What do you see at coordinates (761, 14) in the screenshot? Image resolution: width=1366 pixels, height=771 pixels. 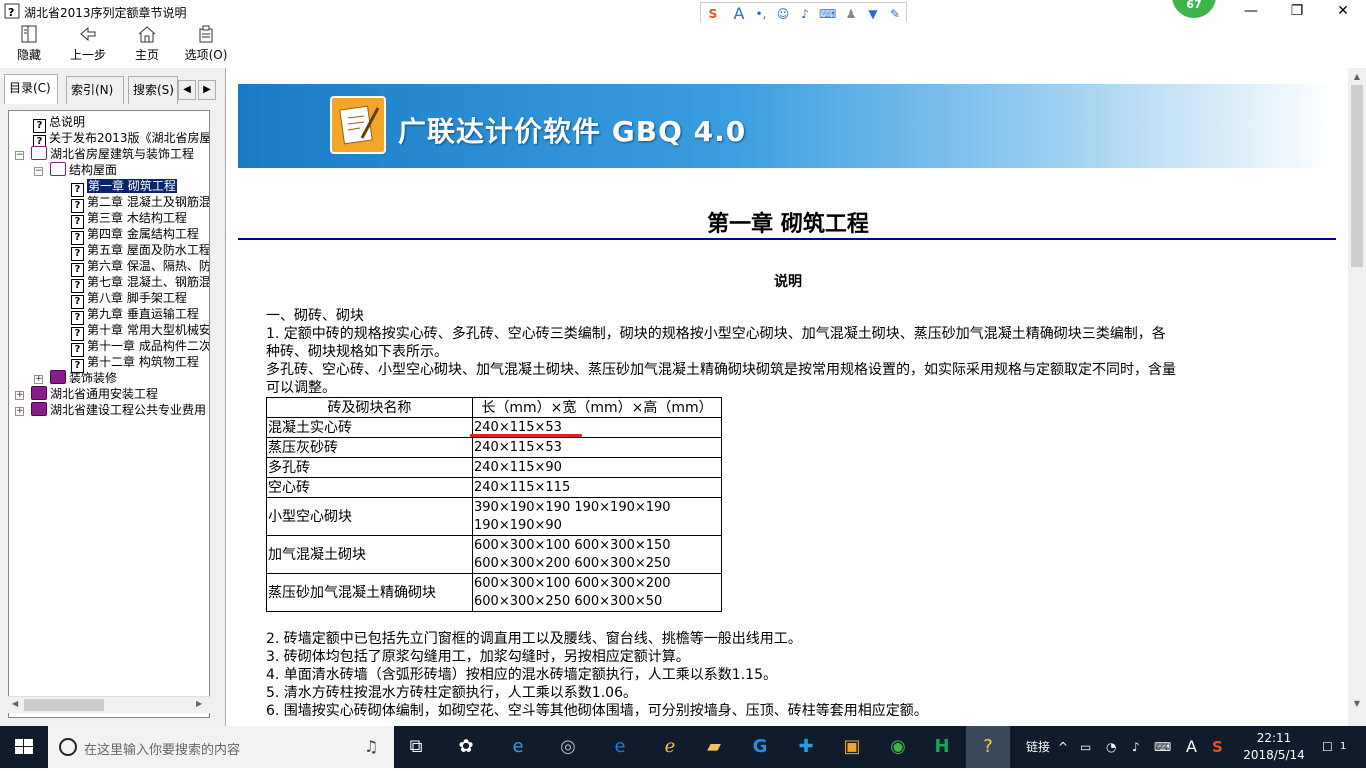 I see `punct-icon: •,` at bounding box center [761, 14].